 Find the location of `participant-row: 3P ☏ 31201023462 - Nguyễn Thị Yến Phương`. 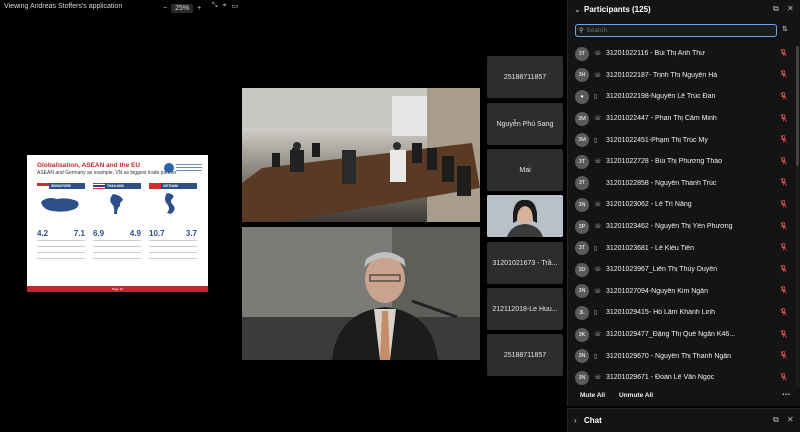

participant-row: 3P ☏ 31201023462 - Nguyễn Thị Yến Phương is located at coordinates (681, 227).